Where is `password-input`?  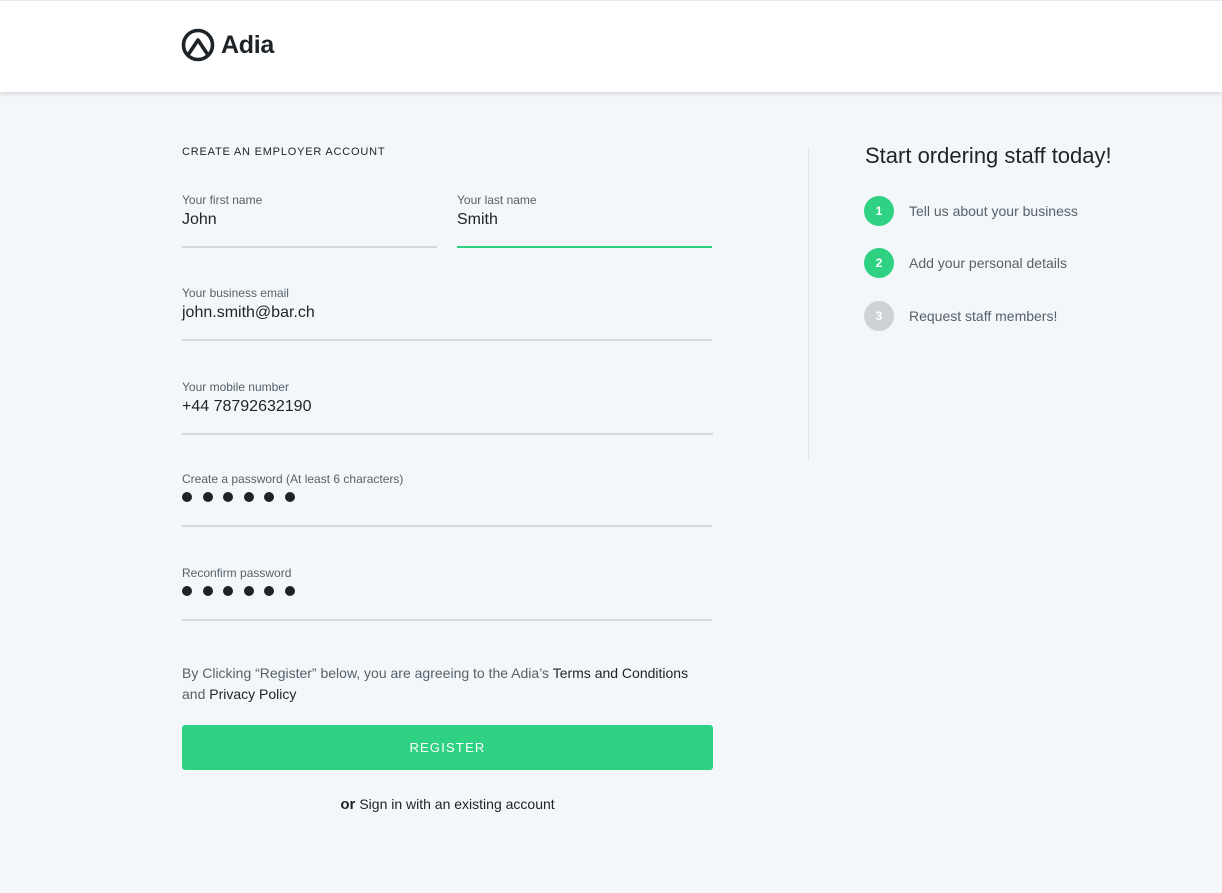 password-input is located at coordinates (243, 497).